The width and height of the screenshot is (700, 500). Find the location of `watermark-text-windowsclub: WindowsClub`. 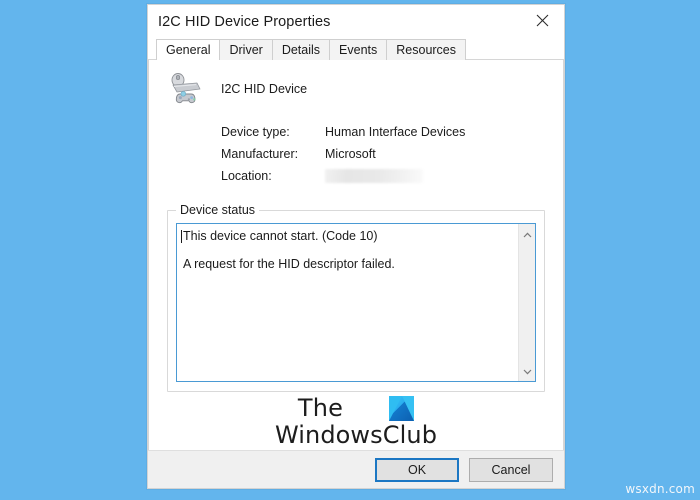

watermark-text-windowsclub: WindowsClub is located at coordinates (356, 435).